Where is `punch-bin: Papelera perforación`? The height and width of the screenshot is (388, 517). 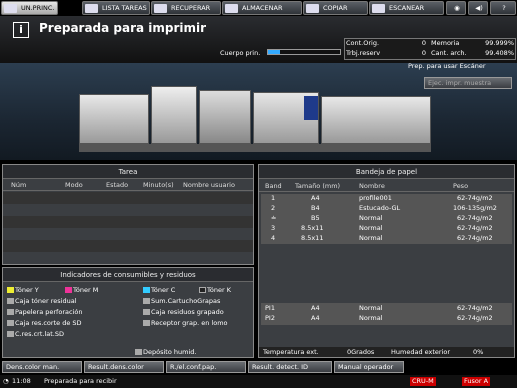 punch-bin: Papelera perforación is located at coordinates (44, 312).